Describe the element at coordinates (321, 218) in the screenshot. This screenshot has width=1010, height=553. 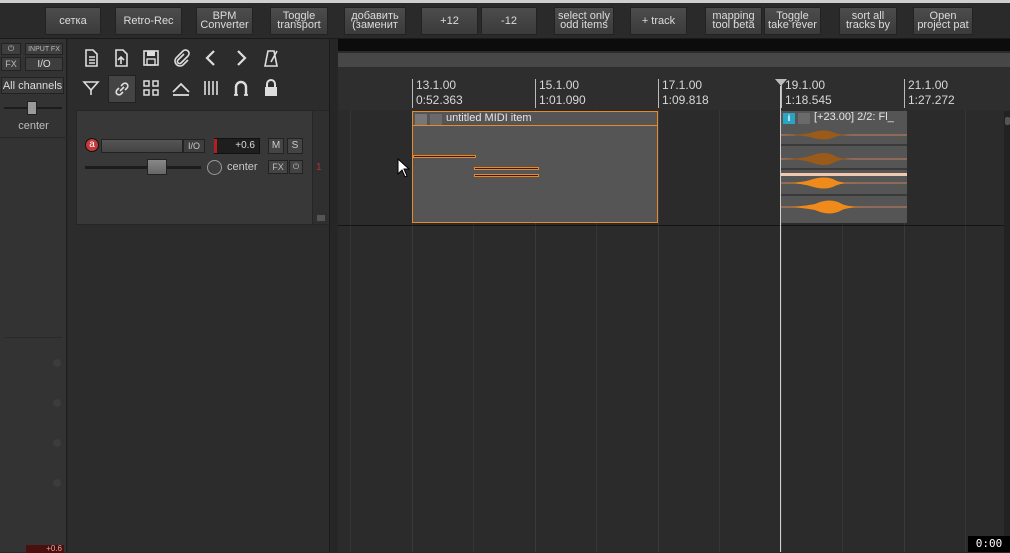
I see `folder-icon` at that location.